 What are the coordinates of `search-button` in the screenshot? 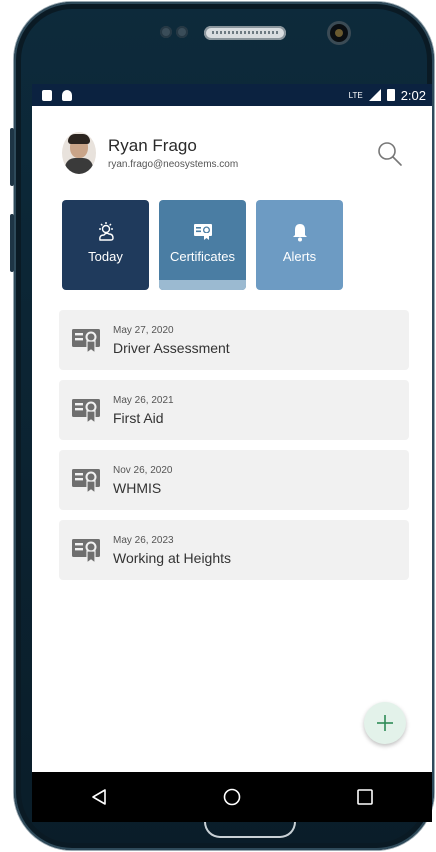 It's located at (390, 154).